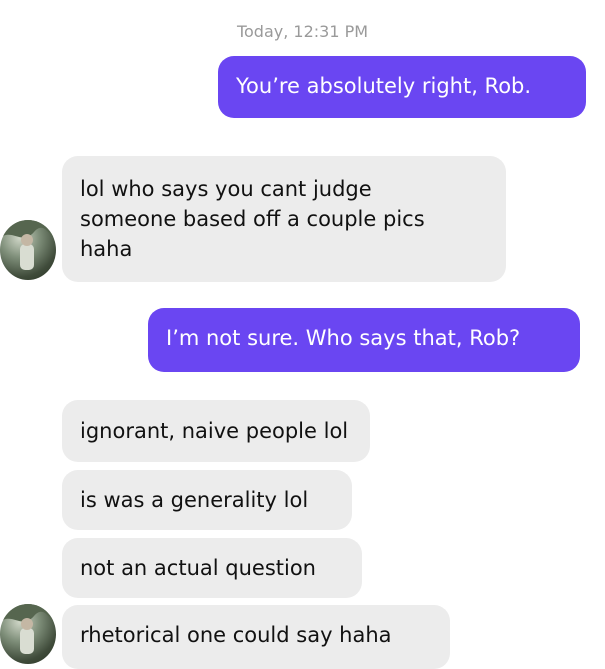 Image resolution: width=605 pixels, height=669 pixels. I want to click on incoming-message: not an actual question, so click(212, 568).